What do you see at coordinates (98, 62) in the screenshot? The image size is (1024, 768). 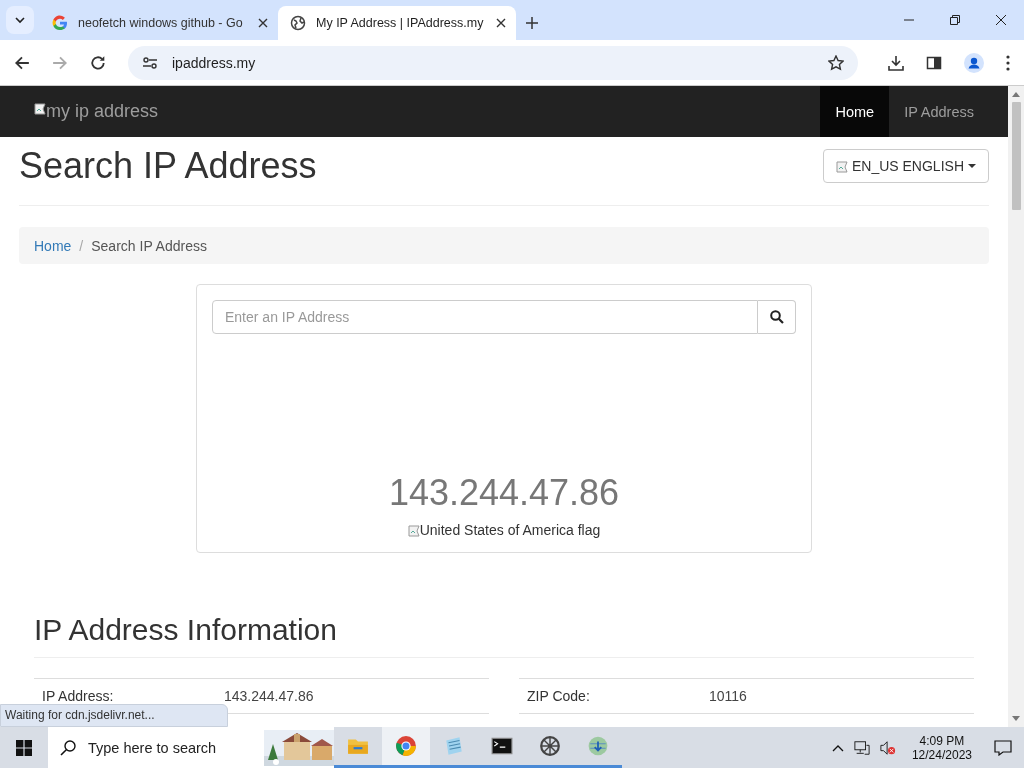 I see `reload-icon` at bounding box center [98, 62].